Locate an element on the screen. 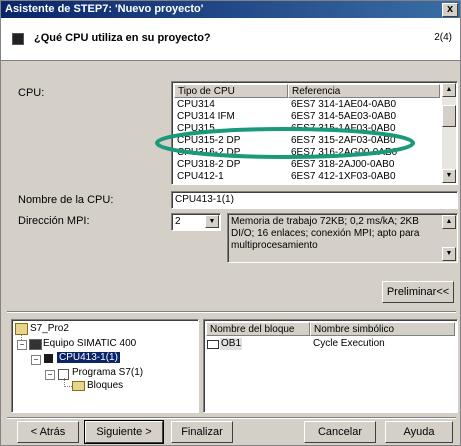  finish-button: Finalizar is located at coordinates (202, 432).